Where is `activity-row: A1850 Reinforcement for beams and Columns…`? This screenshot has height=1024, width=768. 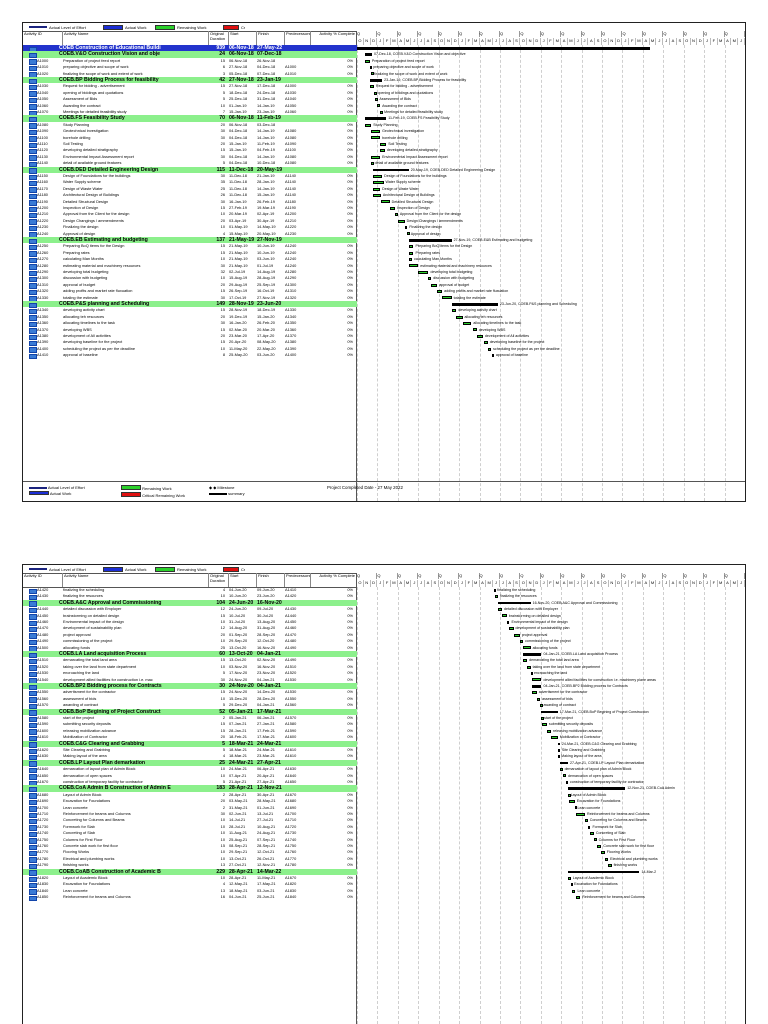 activity-row: A1850 Reinforcement for beams and Columns… is located at coordinates (190, 898).